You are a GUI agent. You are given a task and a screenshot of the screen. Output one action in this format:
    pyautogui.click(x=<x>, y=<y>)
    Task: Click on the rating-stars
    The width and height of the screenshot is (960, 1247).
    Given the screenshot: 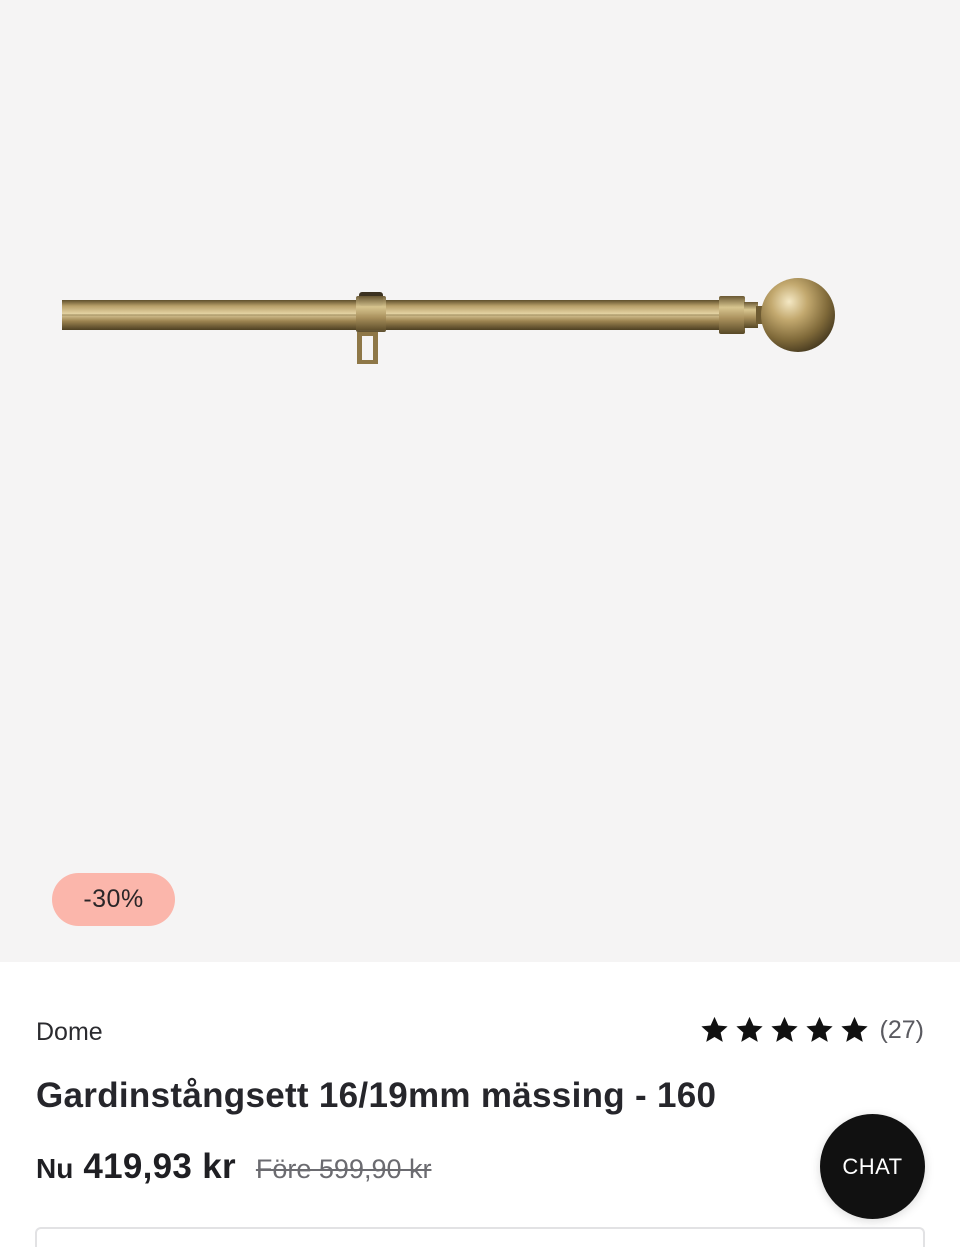 What is the action you would take?
    pyautogui.click(x=784, y=1030)
    